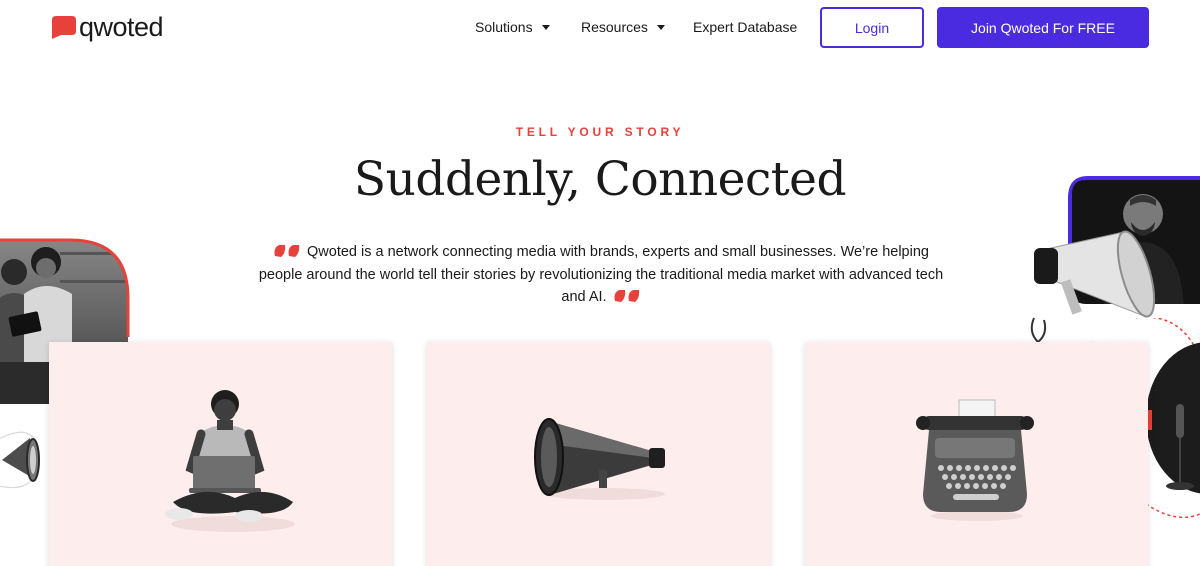  I want to click on nav-expert-database-label: Expert Database, so click(745, 27).